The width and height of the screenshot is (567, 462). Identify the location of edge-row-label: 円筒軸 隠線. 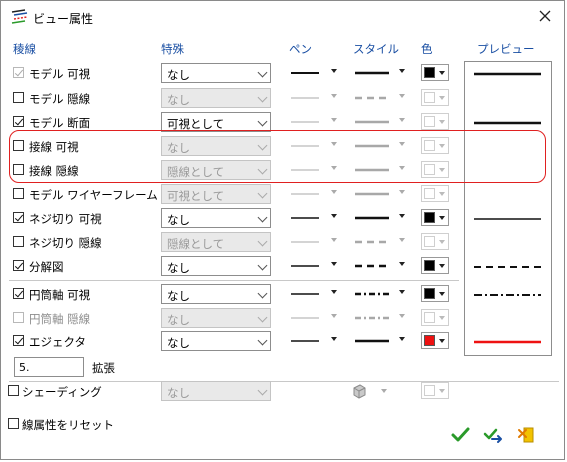
(60, 319).